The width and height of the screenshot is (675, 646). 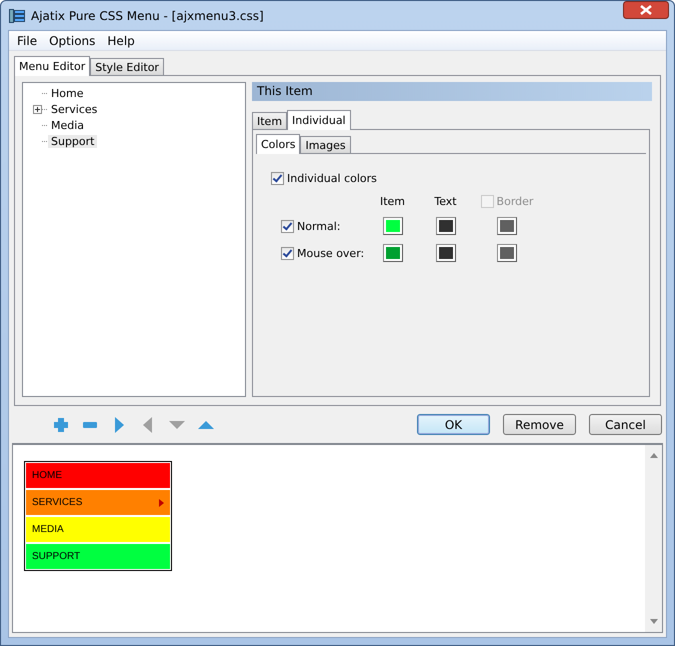 I want to click on column-label: Text, so click(x=445, y=201).